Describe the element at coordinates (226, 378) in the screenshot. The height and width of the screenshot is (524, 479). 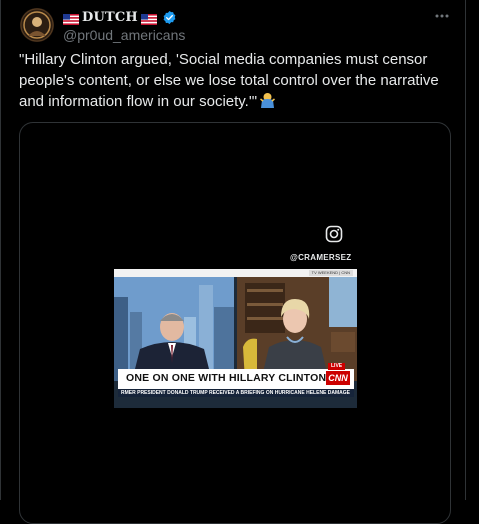
I see `video-headline: ONE ON ONE WITH HILLARY CLINTON` at that location.